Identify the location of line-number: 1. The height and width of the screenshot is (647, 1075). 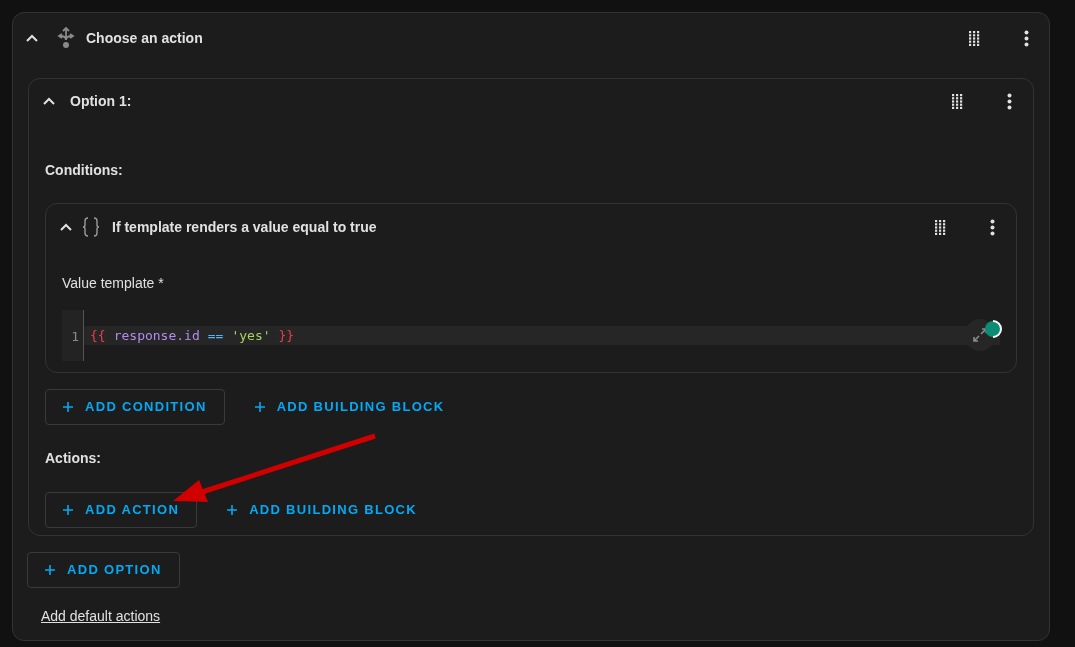
(75, 336).